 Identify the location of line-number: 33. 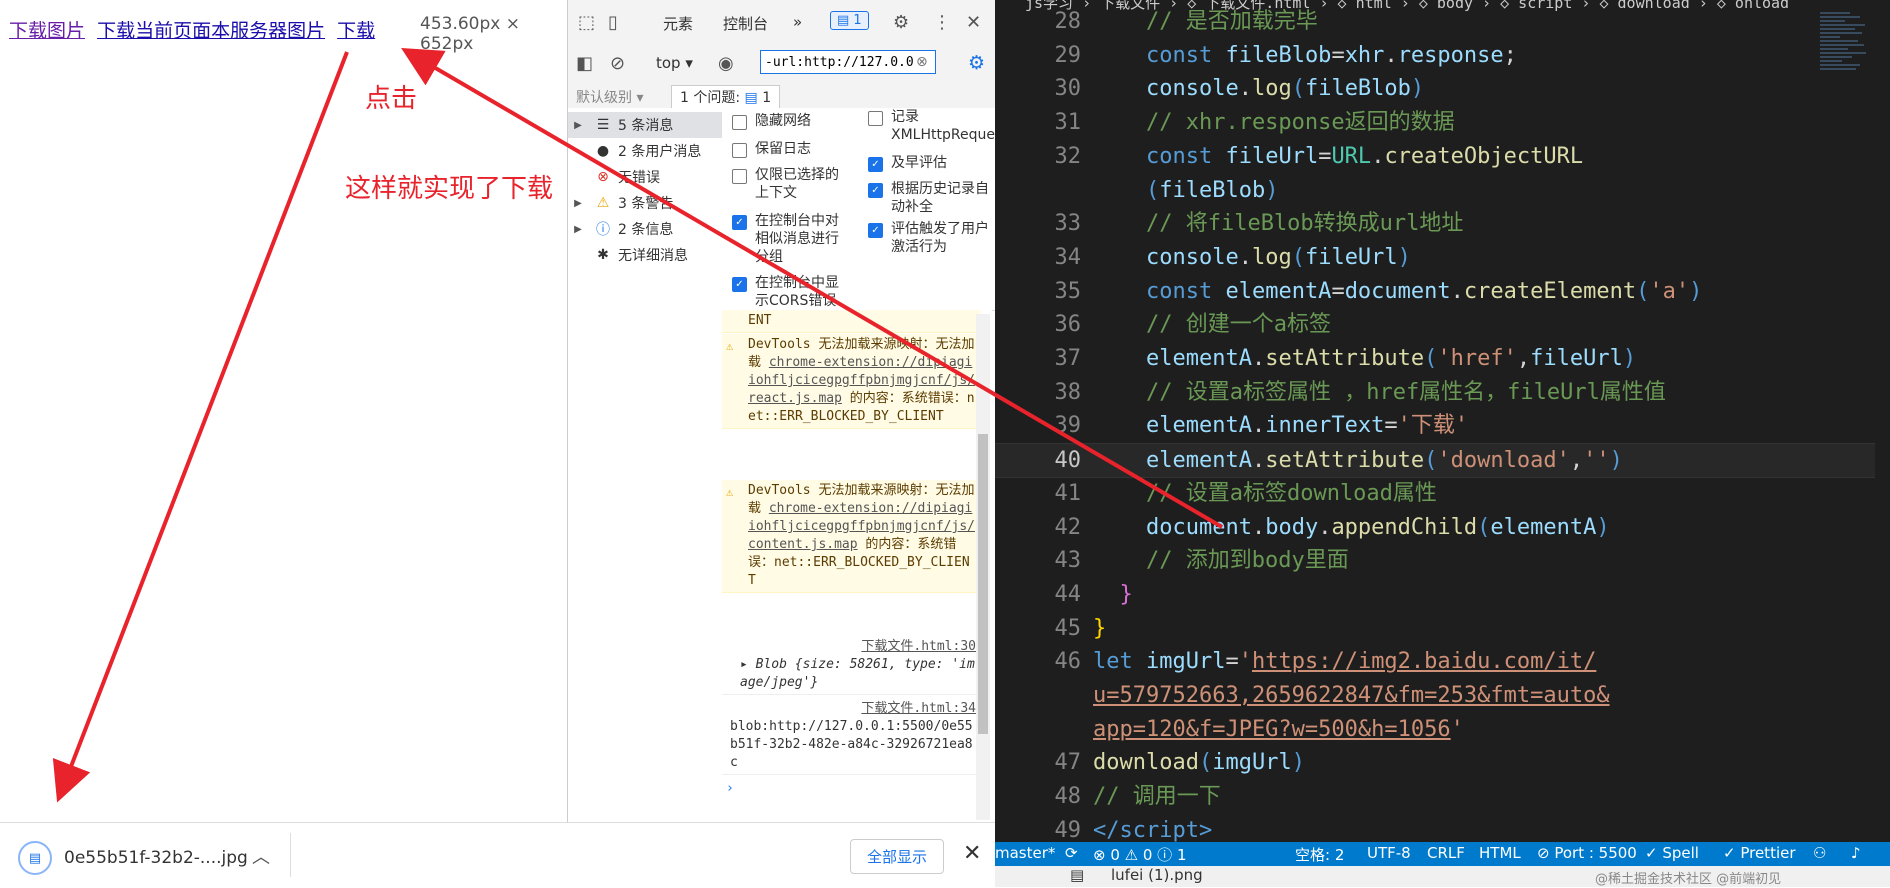
(1068, 224).